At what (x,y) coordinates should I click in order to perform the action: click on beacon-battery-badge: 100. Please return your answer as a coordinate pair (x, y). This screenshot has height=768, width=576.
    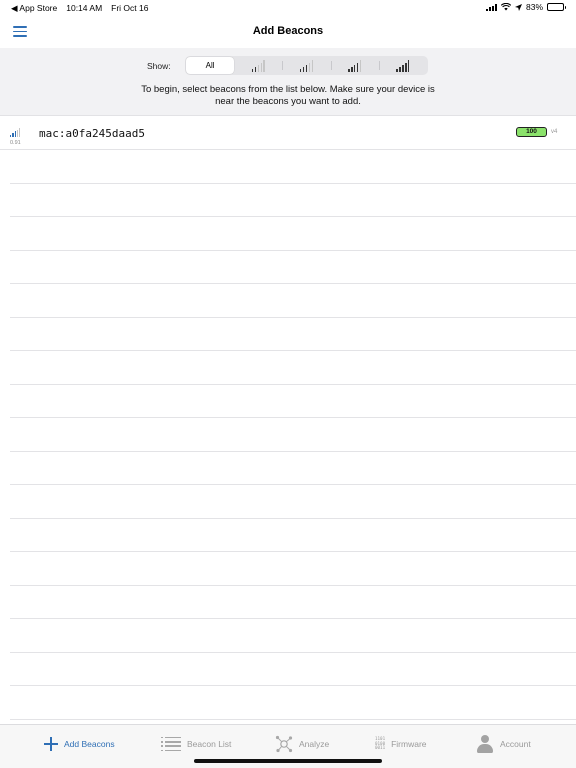
    Looking at the image, I should click on (531, 132).